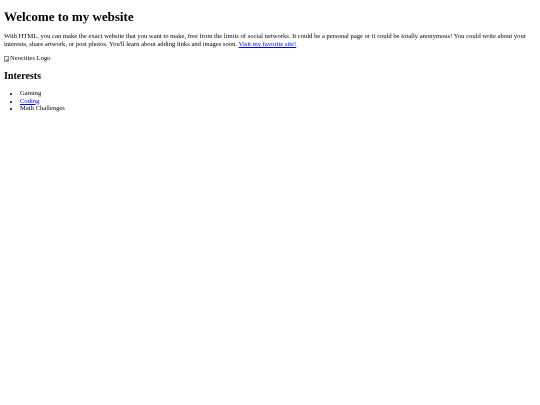 Image resolution: width=540 pixels, height=405 pixels. I want to click on interests-heading: Interests, so click(23, 76).